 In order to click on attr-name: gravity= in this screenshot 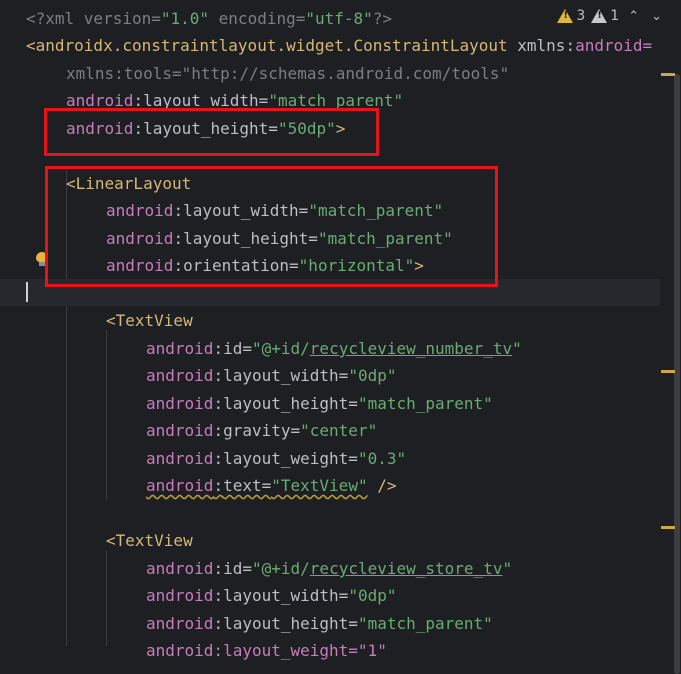, I will do `click(262, 430)`.